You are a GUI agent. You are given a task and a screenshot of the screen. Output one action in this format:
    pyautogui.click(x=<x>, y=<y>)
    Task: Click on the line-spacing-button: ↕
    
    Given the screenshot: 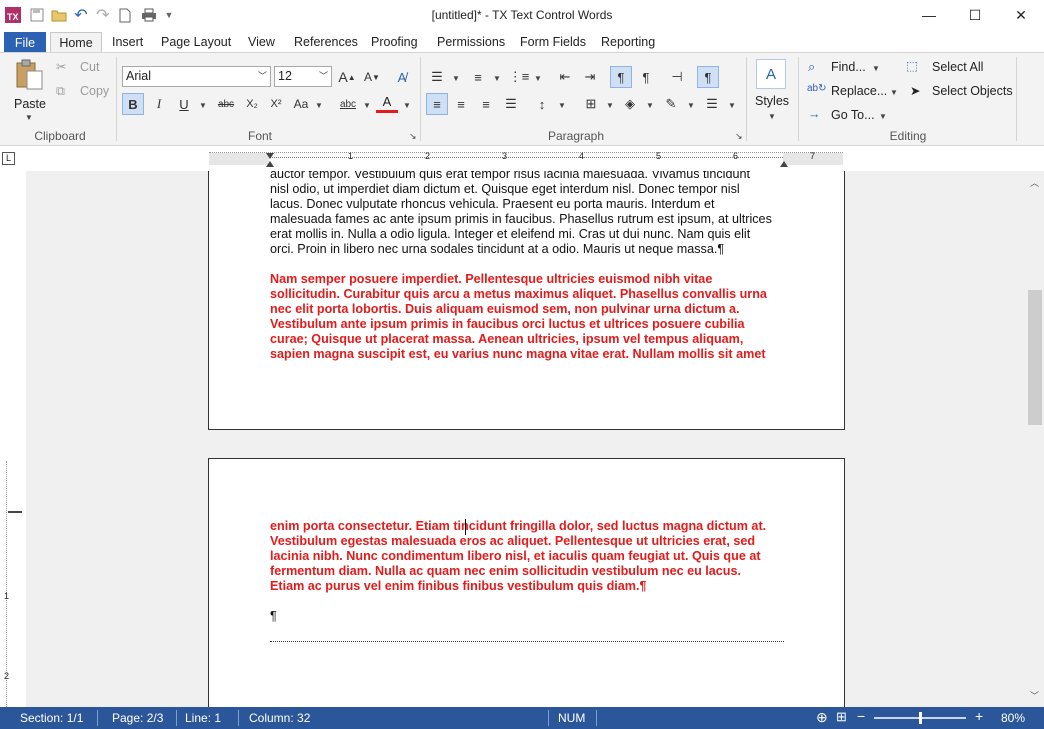 What is the action you would take?
    pyautogui.click(x=542, y=104)
    